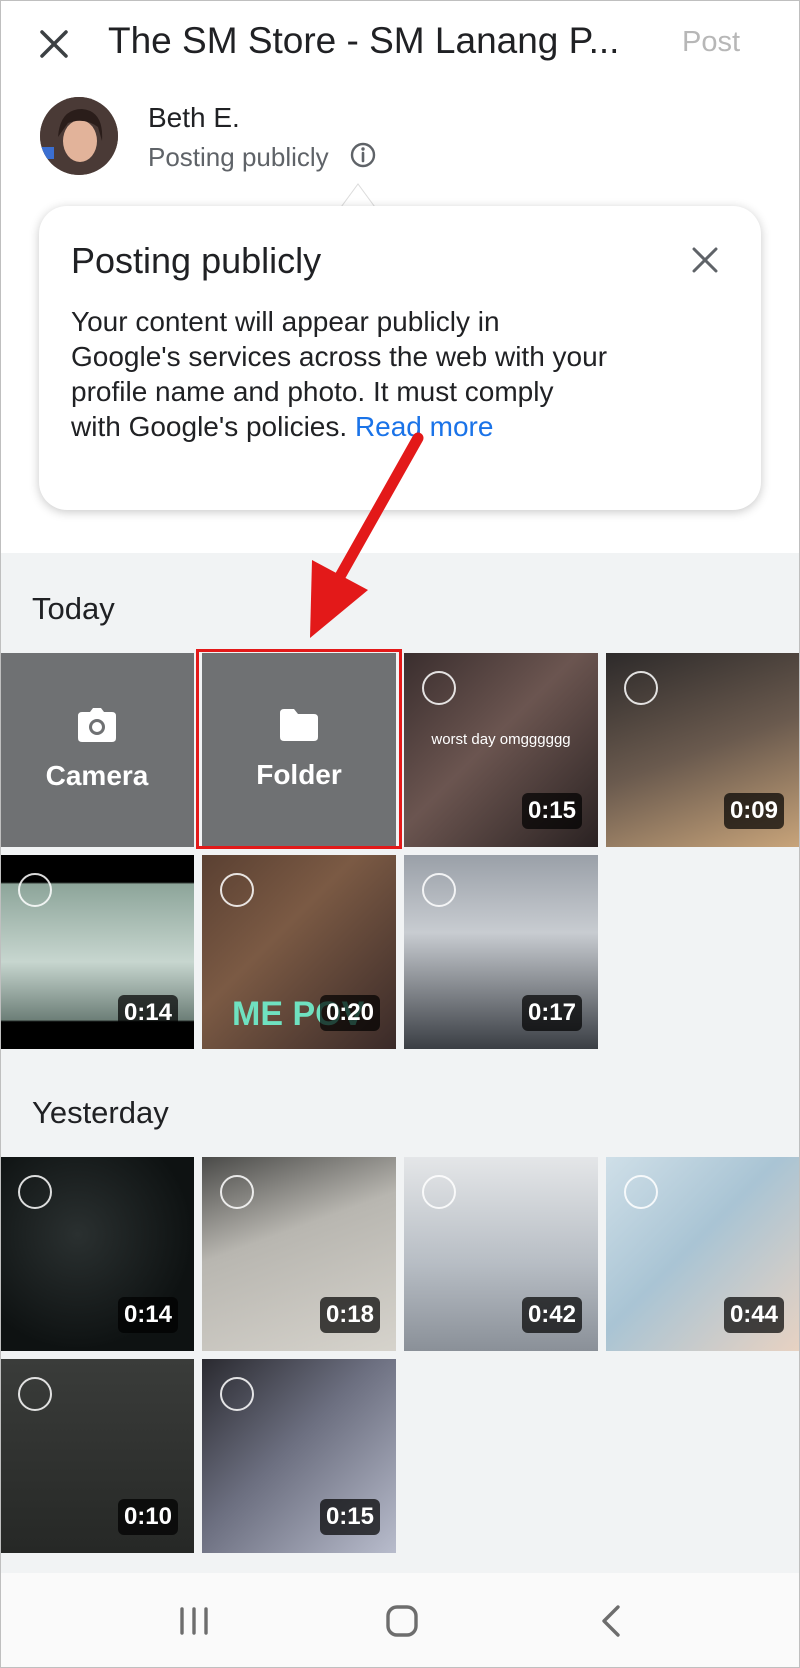  What do you see at coordinates (501, 739) in the screenshot?
I see `video-caption: worst day omgggggg` at bounding box center [501, 739].